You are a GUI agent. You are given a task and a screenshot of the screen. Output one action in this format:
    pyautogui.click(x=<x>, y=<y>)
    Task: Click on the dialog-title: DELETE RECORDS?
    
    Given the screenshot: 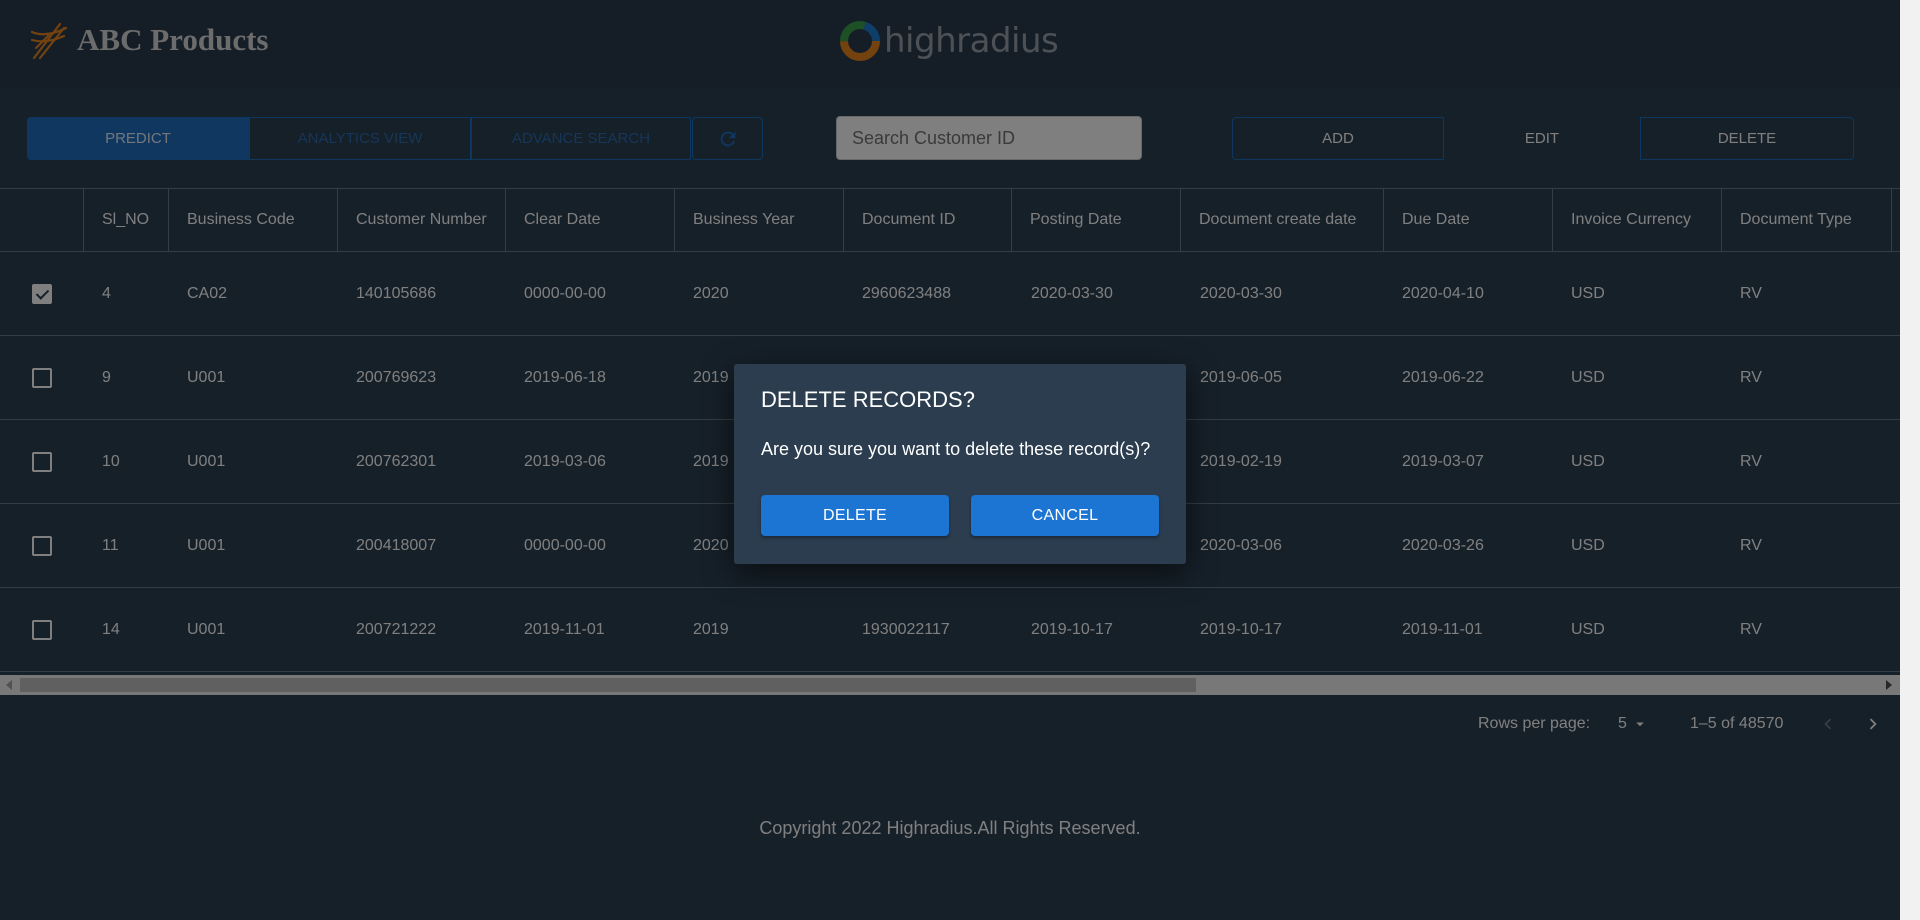 What is the action you would take?
    pyautogui.click(x=868, y=399)
    